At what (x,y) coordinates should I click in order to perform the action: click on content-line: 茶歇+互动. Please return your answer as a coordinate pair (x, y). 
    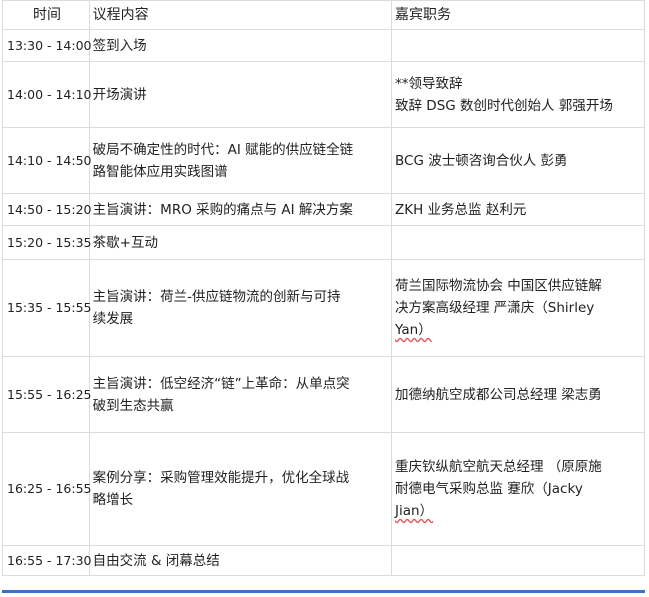
    Looking at the image, I should click on (125, 242).